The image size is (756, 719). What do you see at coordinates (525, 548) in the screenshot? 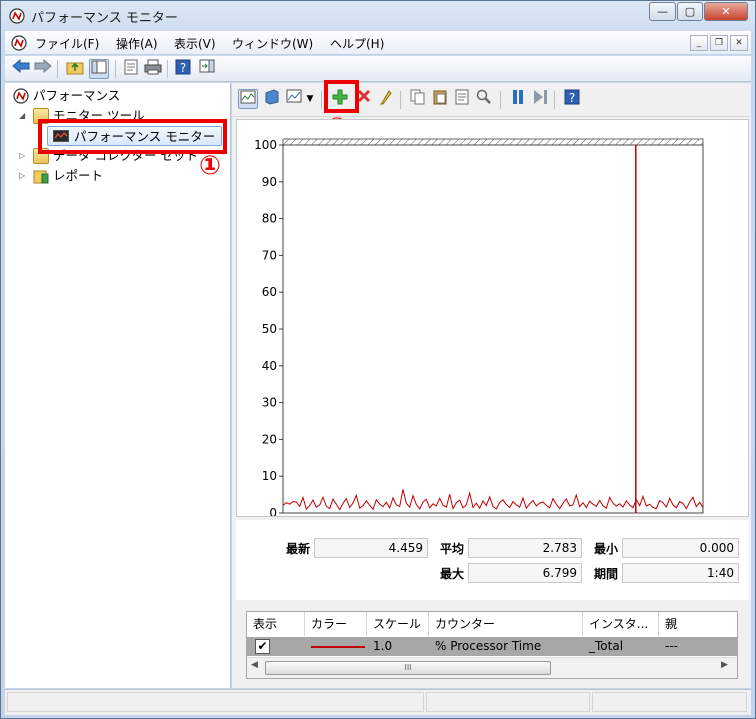
I see `average-value: 2.783` at bounding box center [525, 548].